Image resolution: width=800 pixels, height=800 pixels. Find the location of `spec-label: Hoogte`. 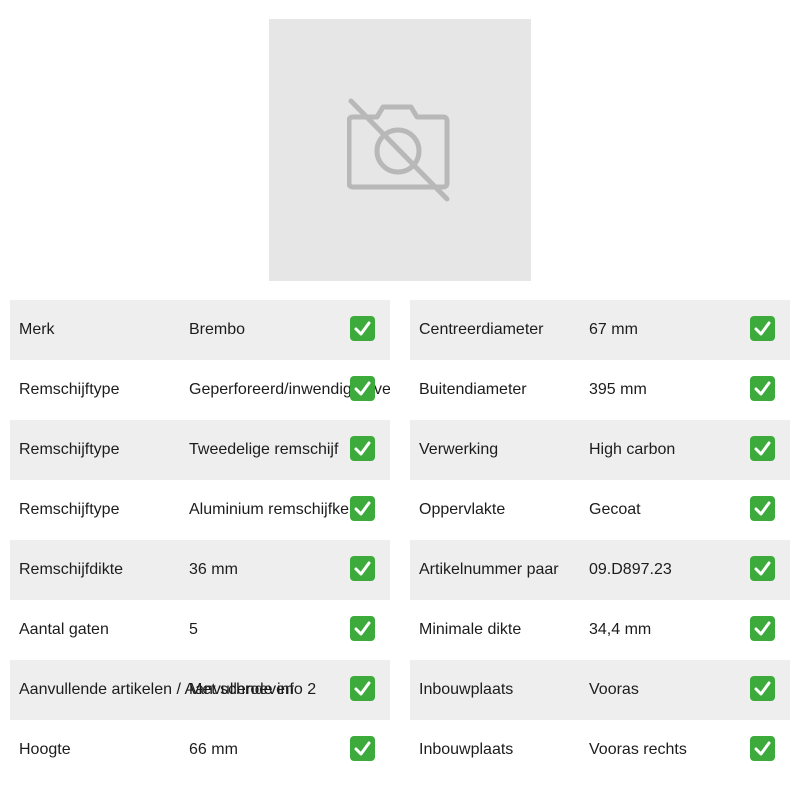

spec-label: Hoogte is located at coordinates (45, 749).